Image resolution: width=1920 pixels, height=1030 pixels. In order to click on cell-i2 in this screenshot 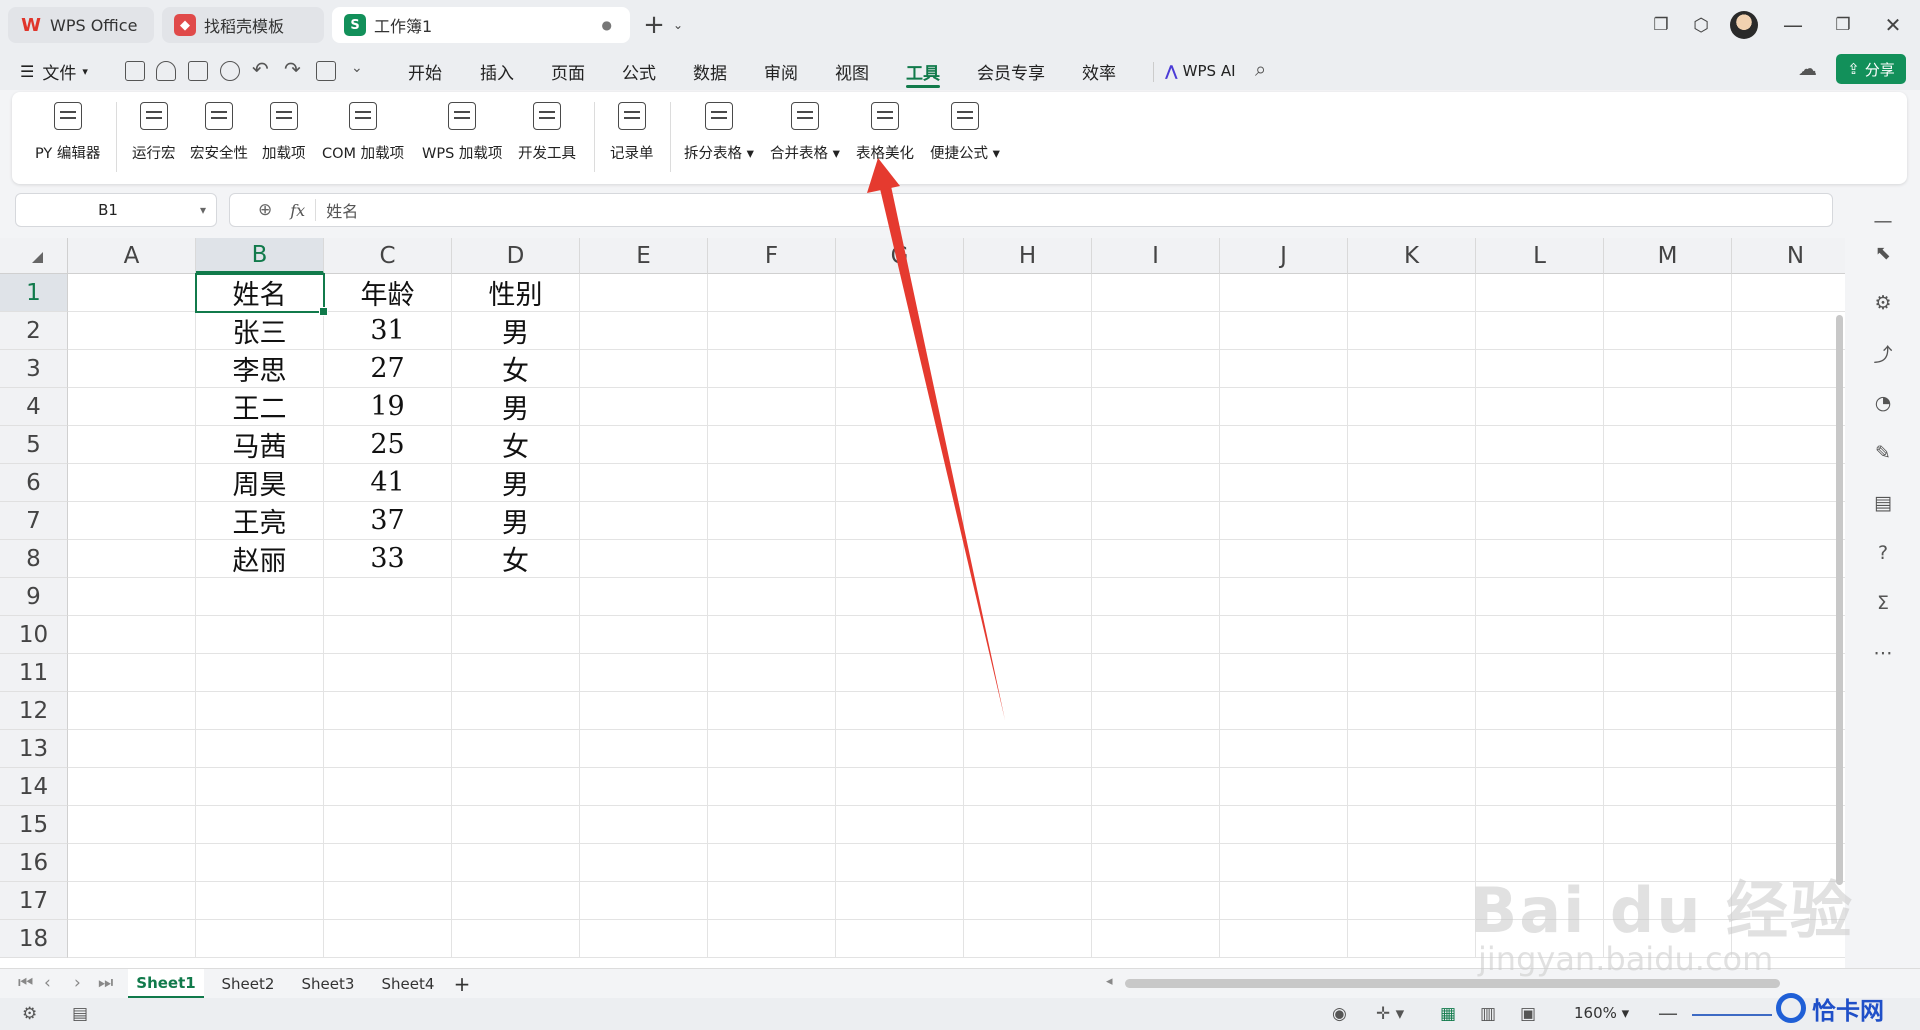, I will do `click(1156, 331)`.